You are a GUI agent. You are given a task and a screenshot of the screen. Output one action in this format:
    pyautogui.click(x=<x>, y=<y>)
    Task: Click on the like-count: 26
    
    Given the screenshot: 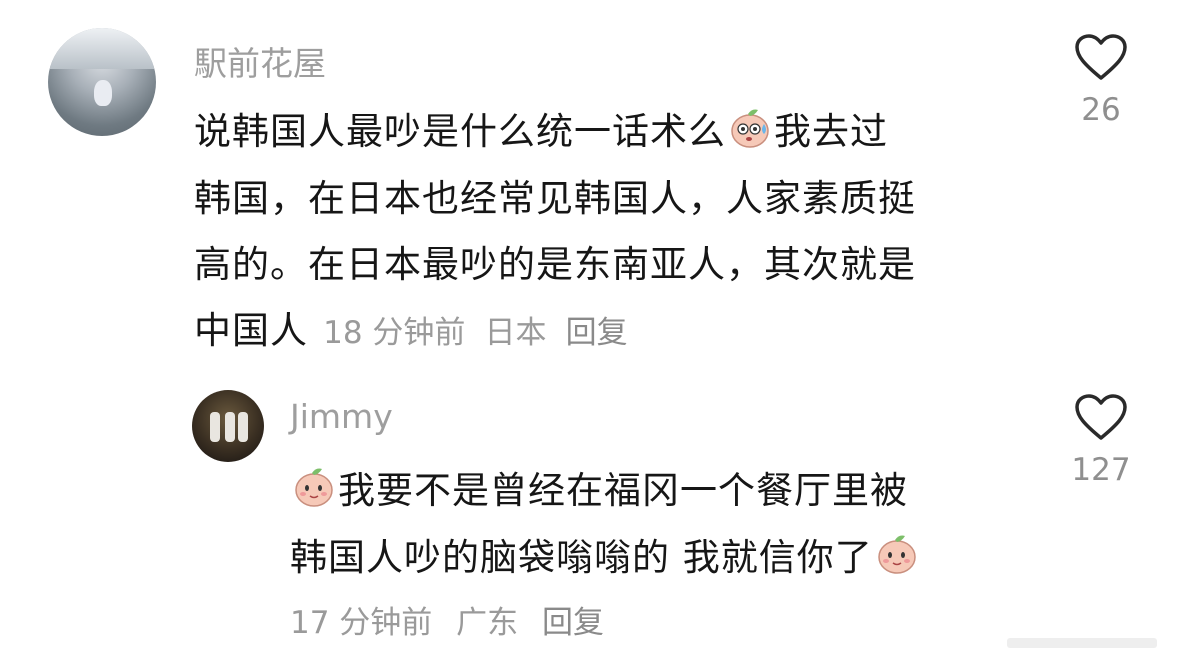 What is the action you would take?
    pyautogui.click(x=1101, y=110)
    